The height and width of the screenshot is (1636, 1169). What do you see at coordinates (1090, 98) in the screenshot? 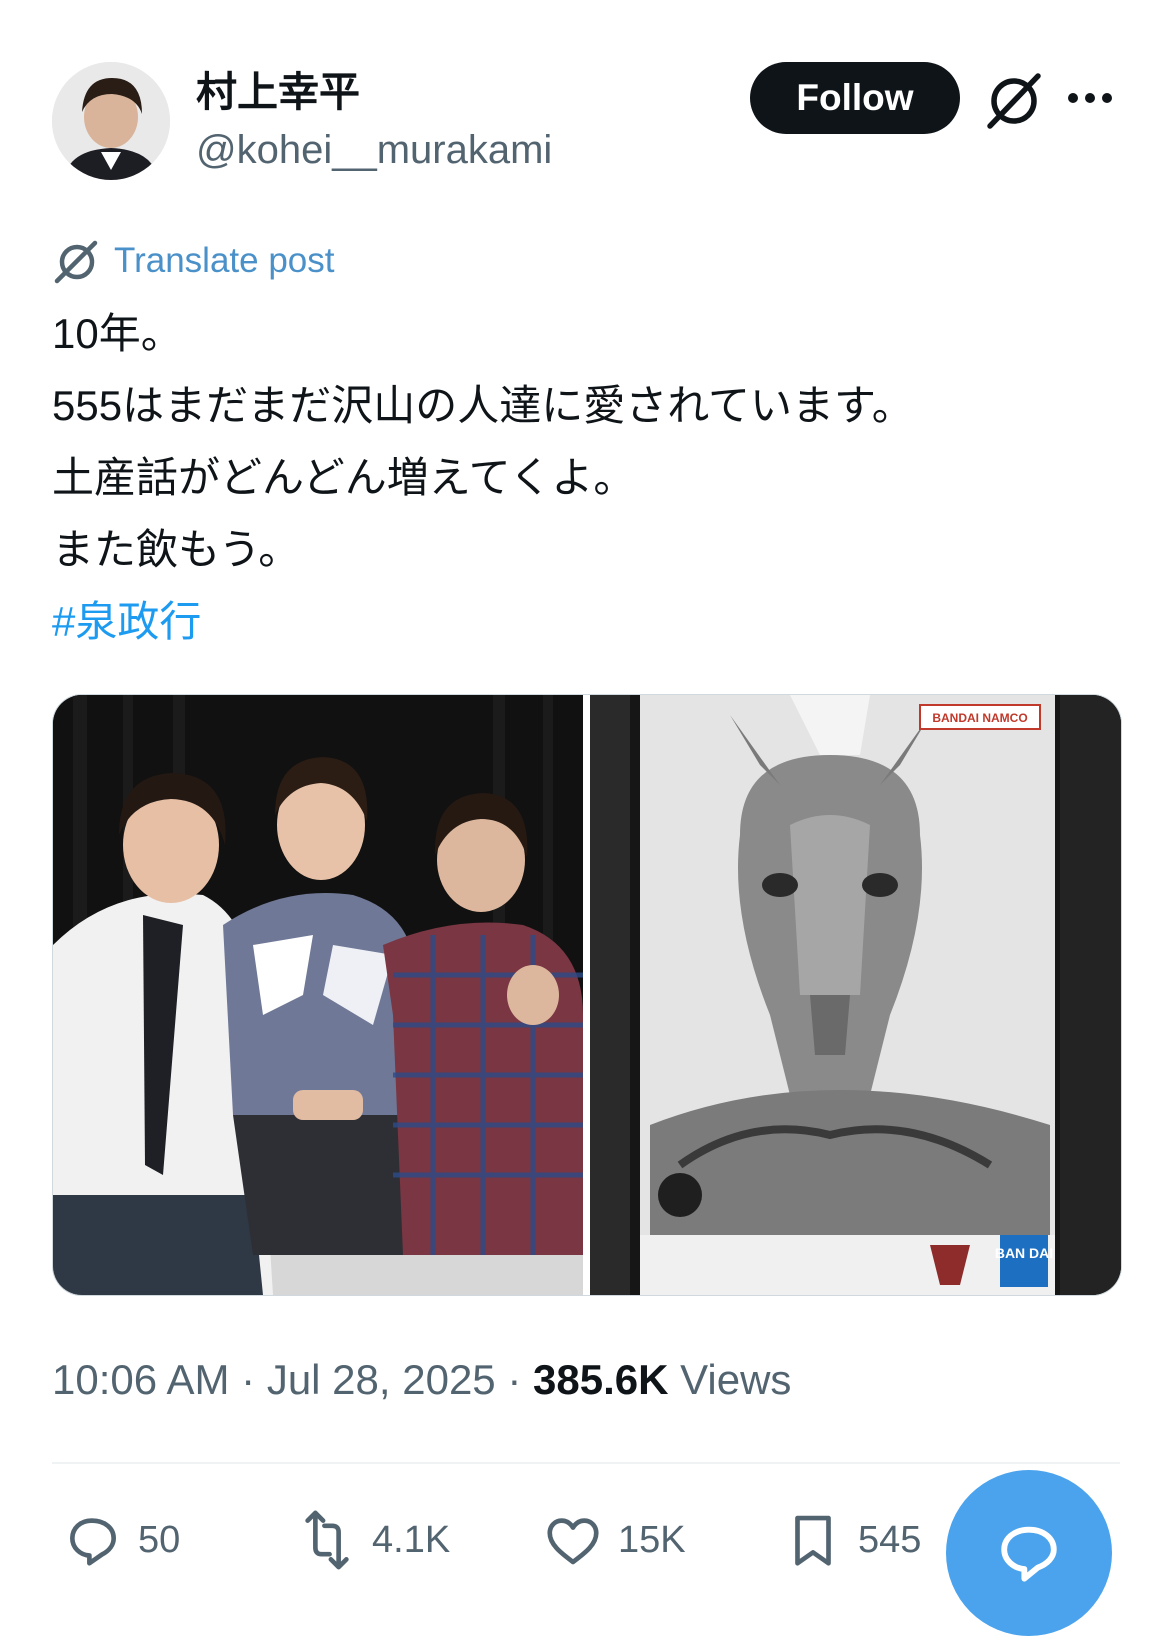
I see `more-dots-icon` at bounding box center [1090, 98].